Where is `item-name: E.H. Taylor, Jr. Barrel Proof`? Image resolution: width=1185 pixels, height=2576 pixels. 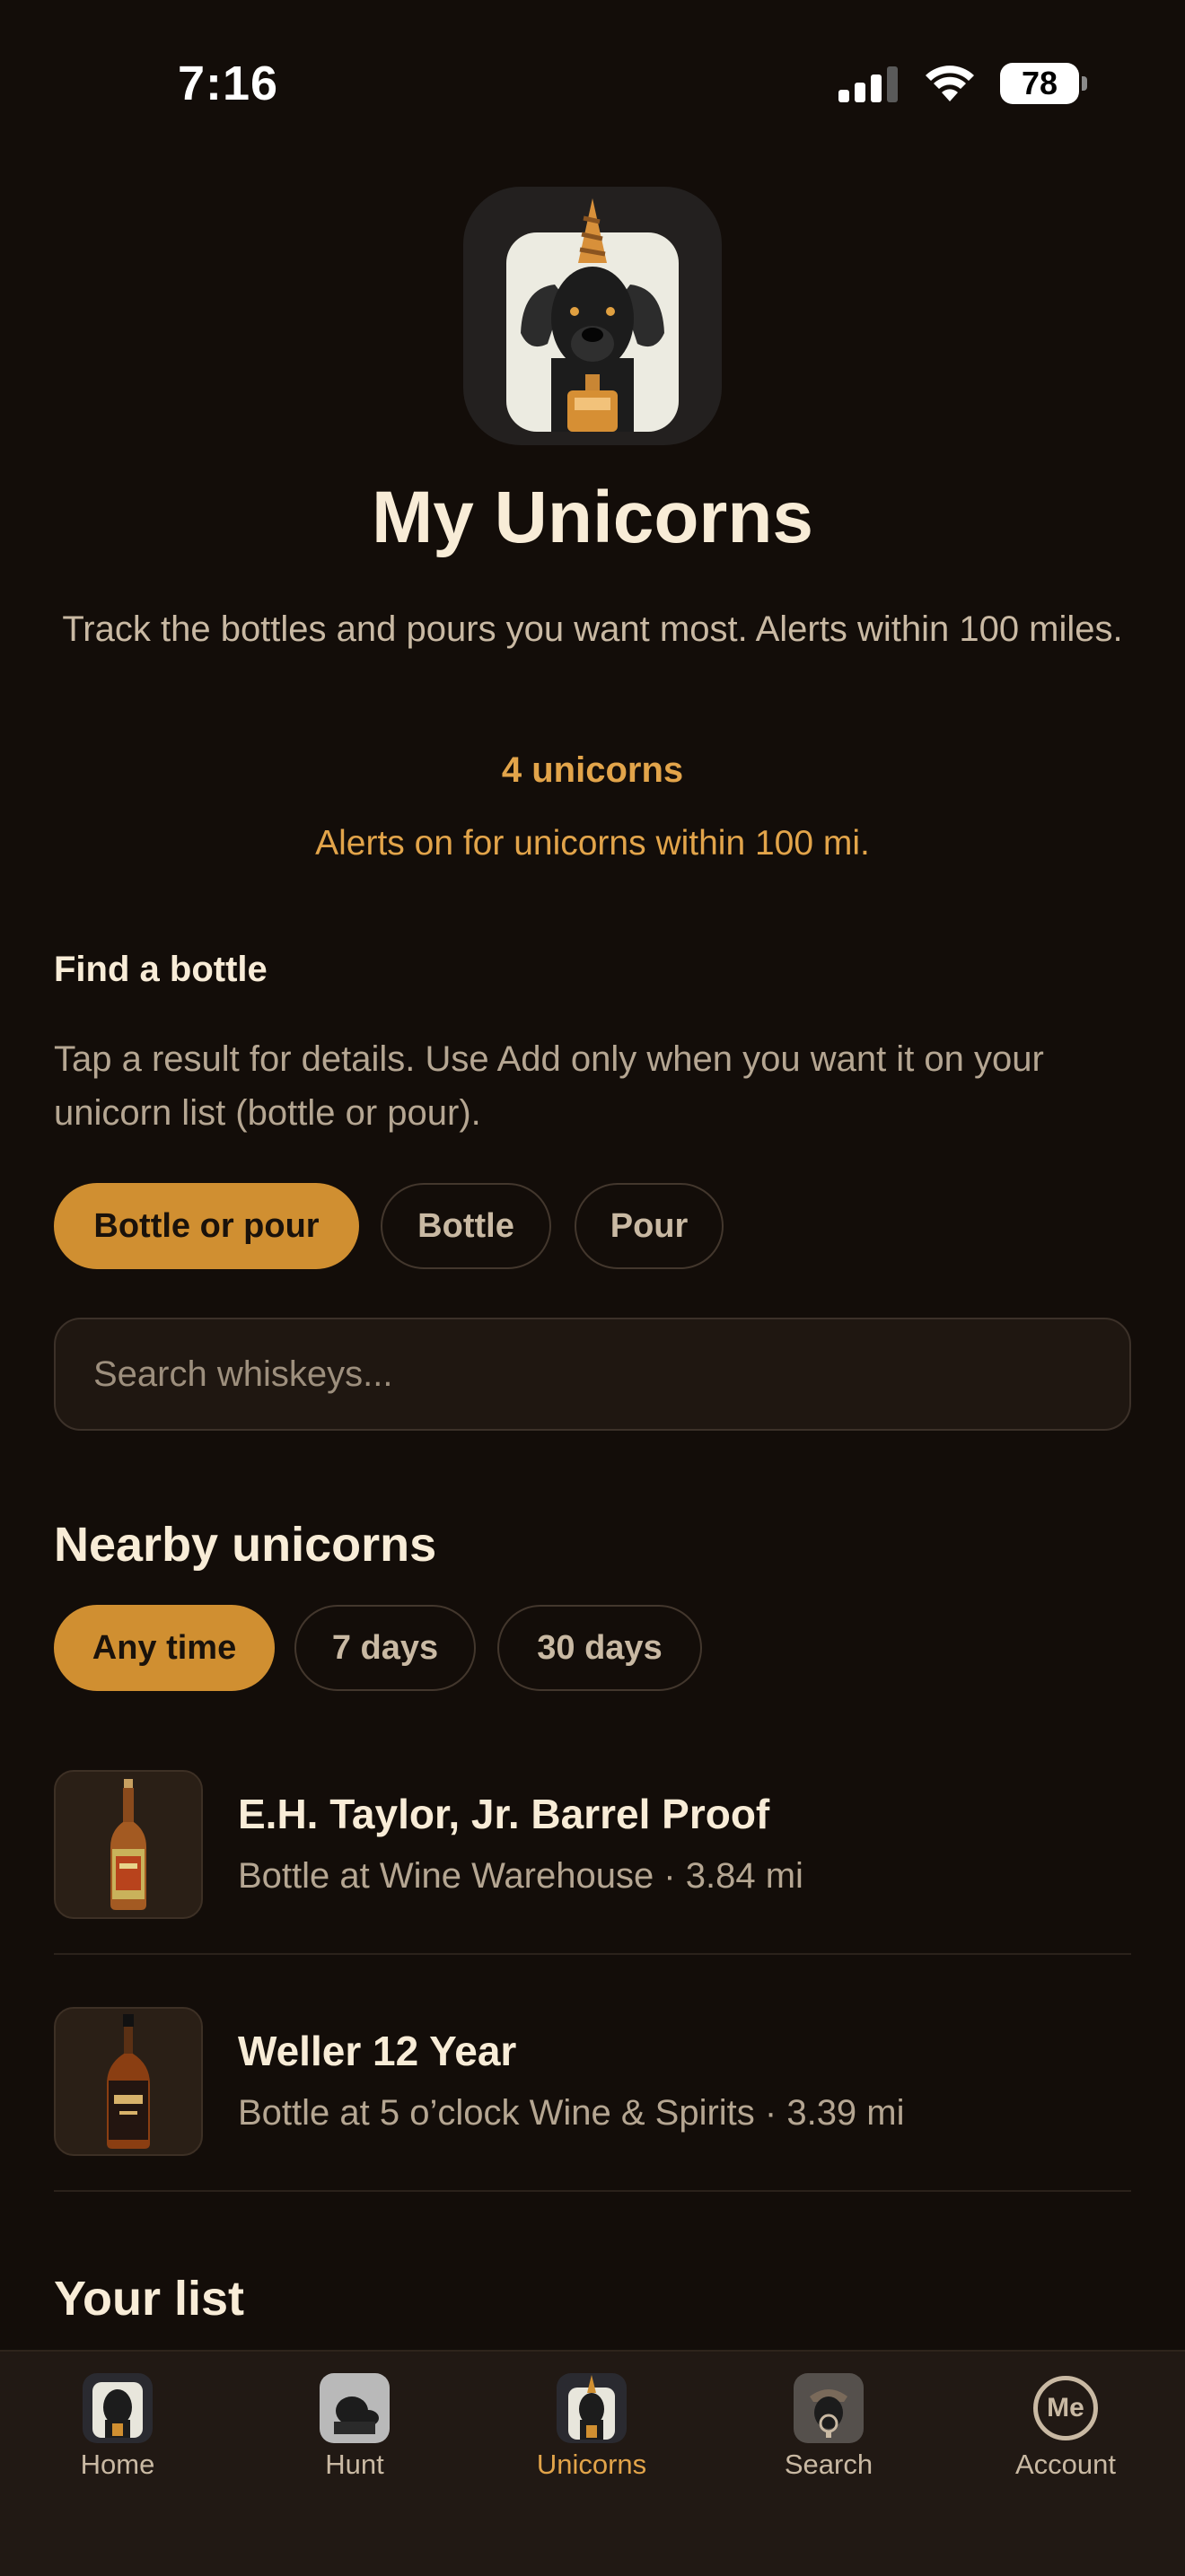
item-name: E.H. Taylor, Jr. Barrel Proof is located at coordinates (504, 1814).